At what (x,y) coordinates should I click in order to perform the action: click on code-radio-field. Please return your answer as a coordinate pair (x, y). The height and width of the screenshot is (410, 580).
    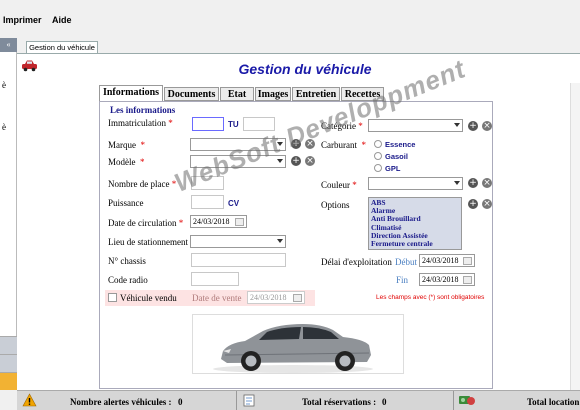
    Looking at the image, I should click on (215, 279).